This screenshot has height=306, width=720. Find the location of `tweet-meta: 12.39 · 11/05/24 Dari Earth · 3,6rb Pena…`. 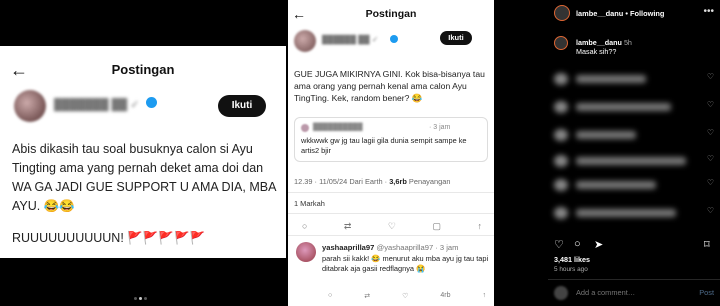

tweet-meta: 12.39 · 11/05/24 Dari Earth · 3,6rb Pena… is located at coordinates (372, 181).